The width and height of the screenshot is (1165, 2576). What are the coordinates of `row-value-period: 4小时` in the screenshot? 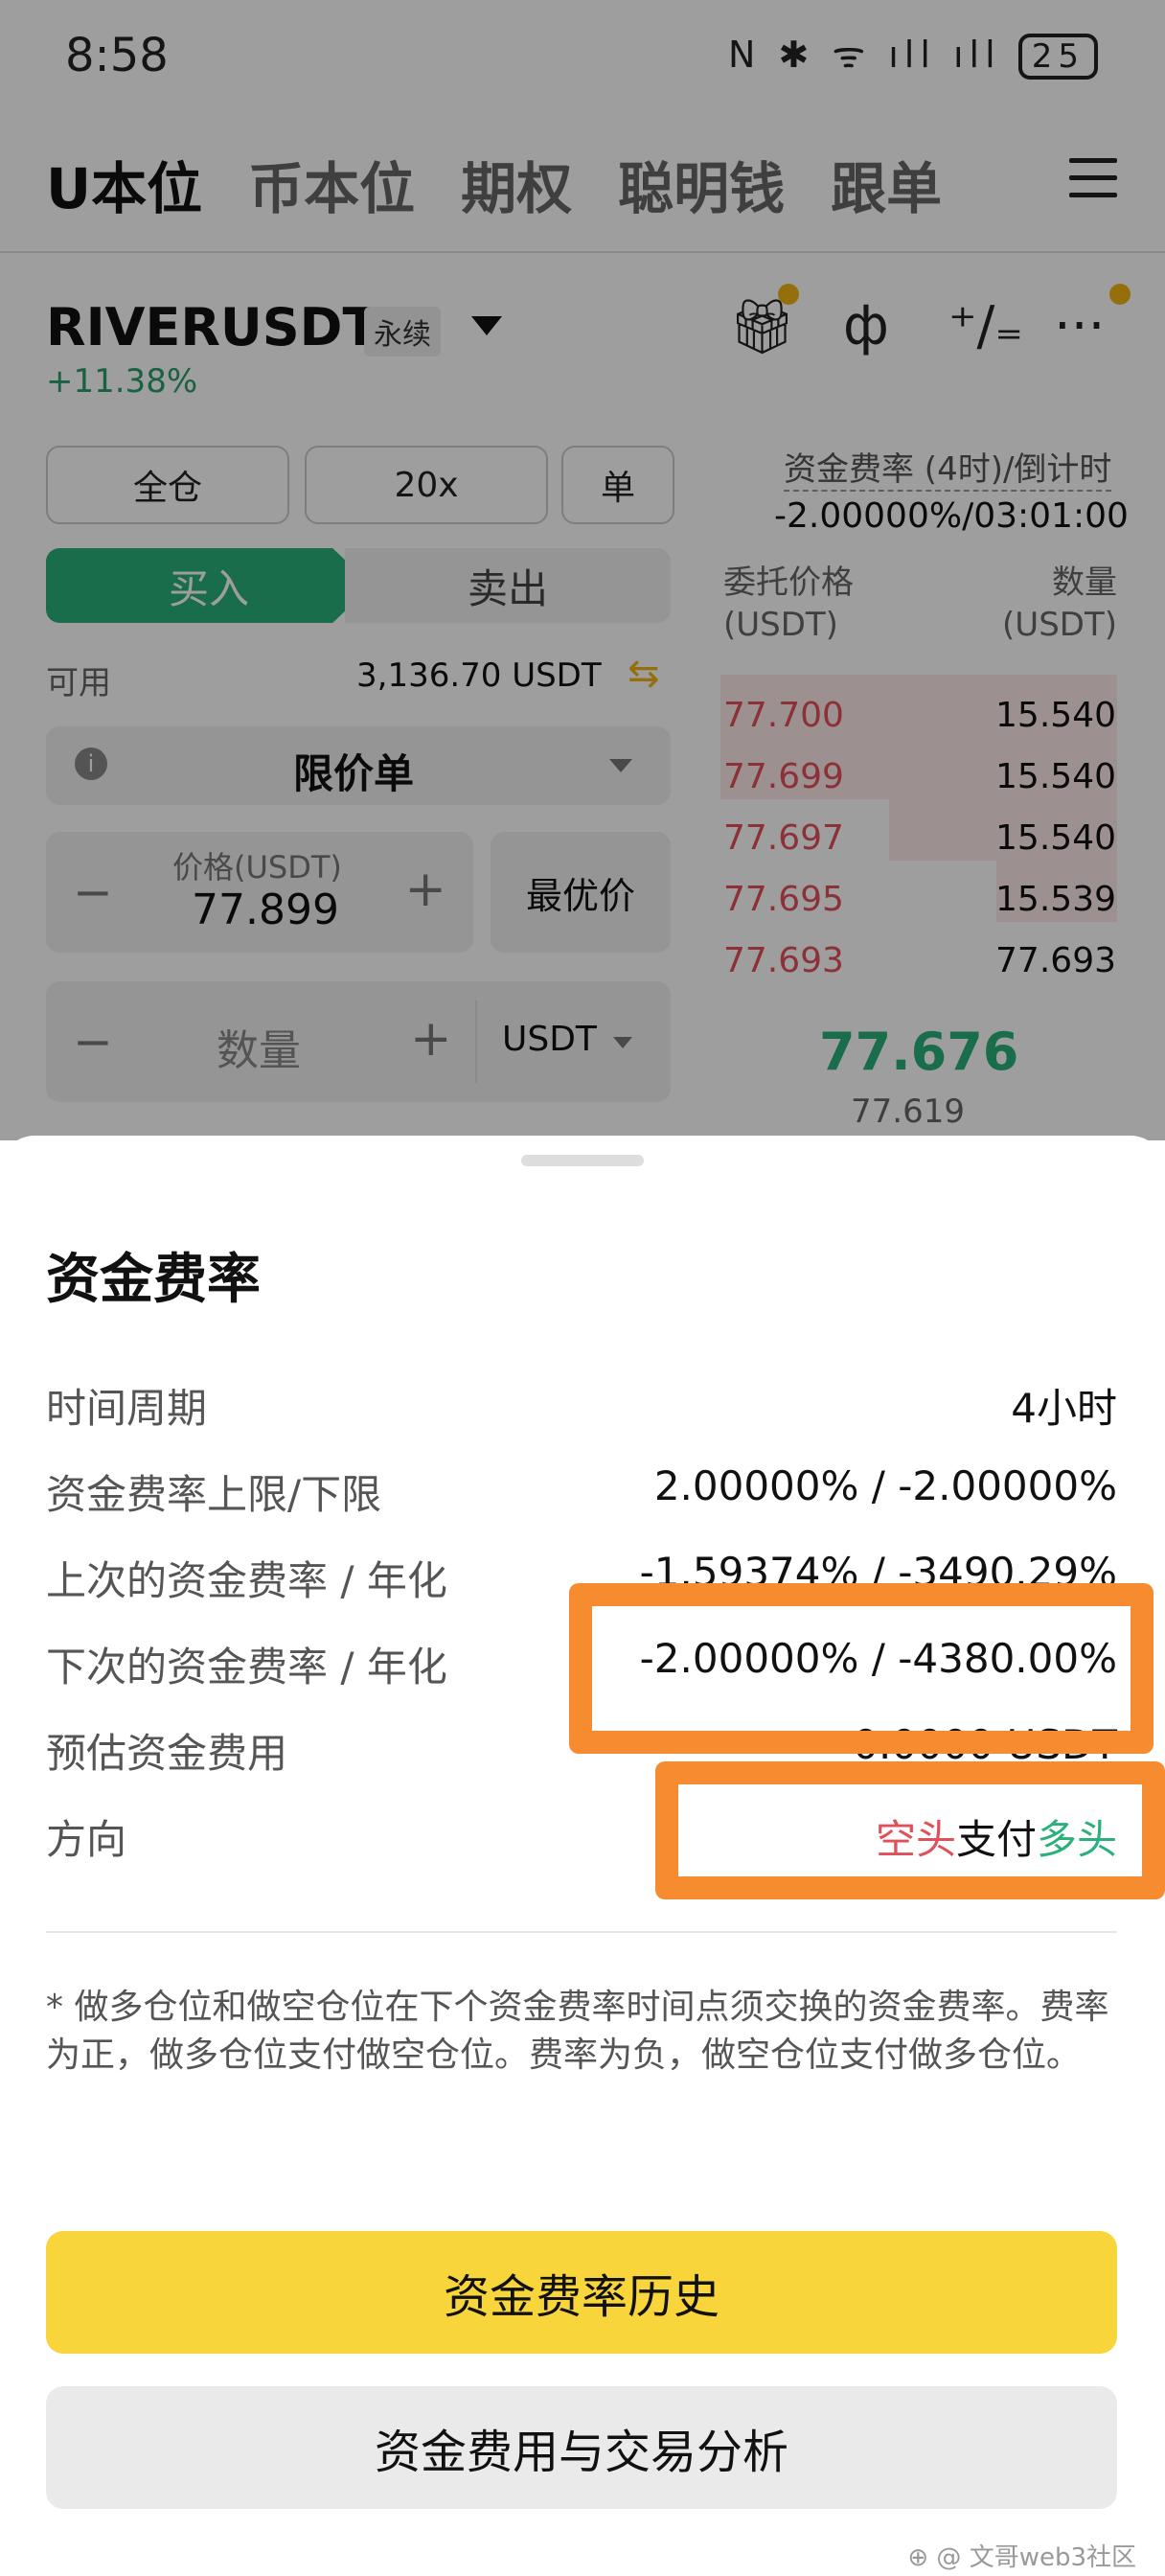 It's located at (1064, 1408).